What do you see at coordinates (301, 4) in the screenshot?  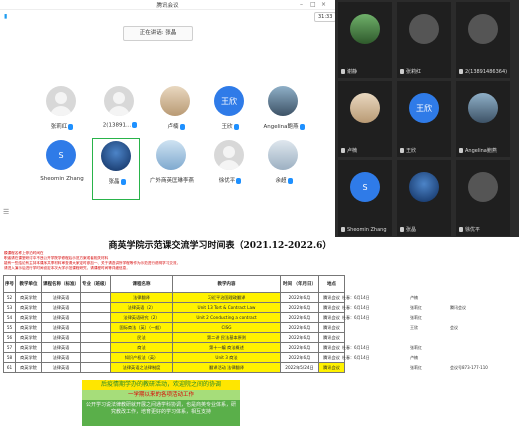 I see `minimize-button: –` at bounding box center [301, 4].